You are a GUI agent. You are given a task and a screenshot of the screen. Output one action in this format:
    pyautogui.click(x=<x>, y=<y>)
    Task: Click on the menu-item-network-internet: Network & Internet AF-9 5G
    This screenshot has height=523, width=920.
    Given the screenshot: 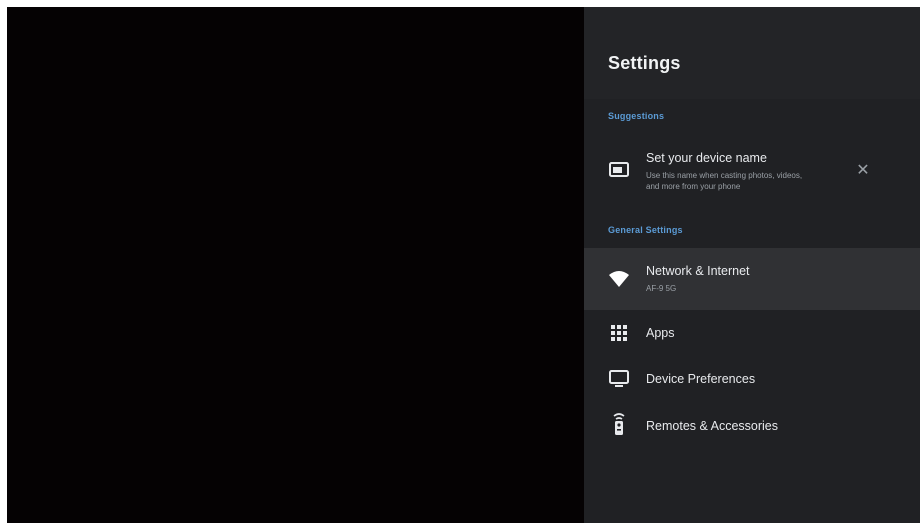 What is the action you would take?
    pyautogui.click(x=752, y=279)
    